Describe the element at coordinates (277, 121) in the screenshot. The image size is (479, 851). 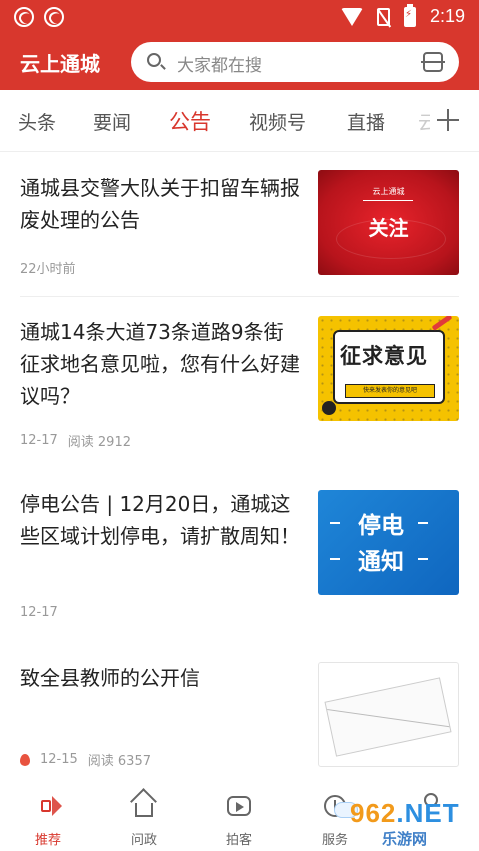
I see `tab-video: 视频号` at that location.